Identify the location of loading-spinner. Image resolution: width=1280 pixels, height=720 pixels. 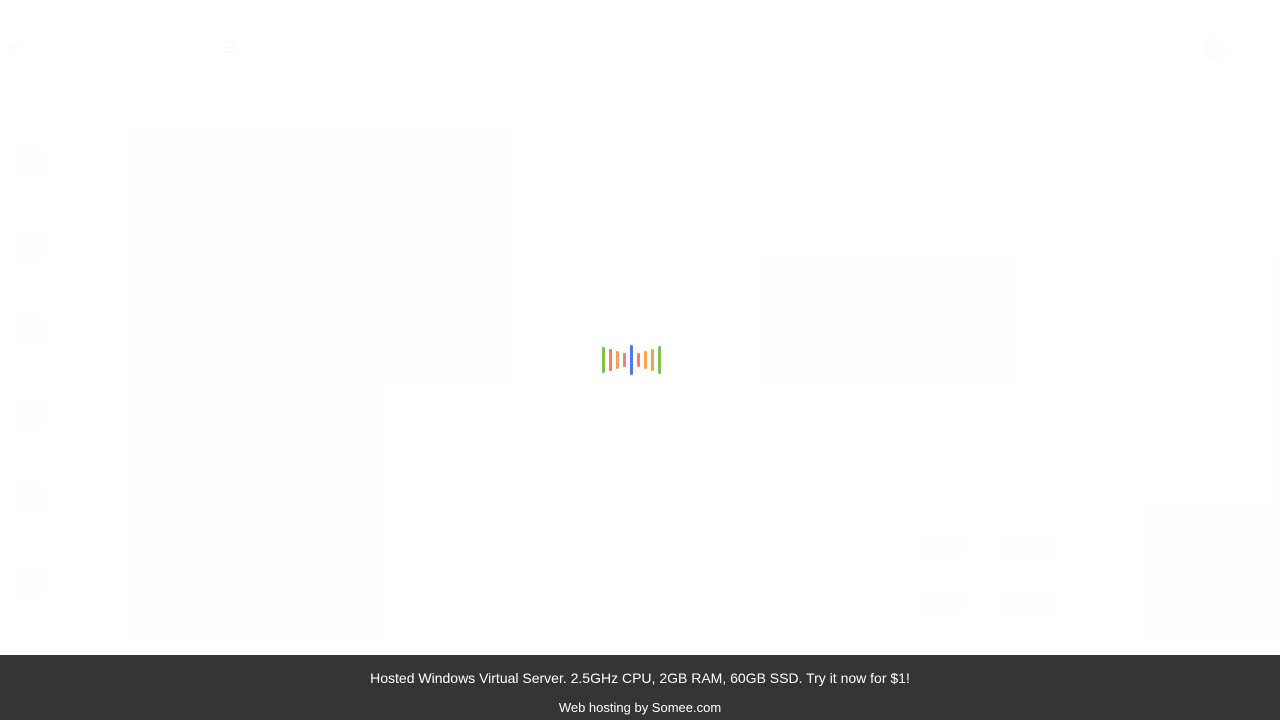
(635, 360).